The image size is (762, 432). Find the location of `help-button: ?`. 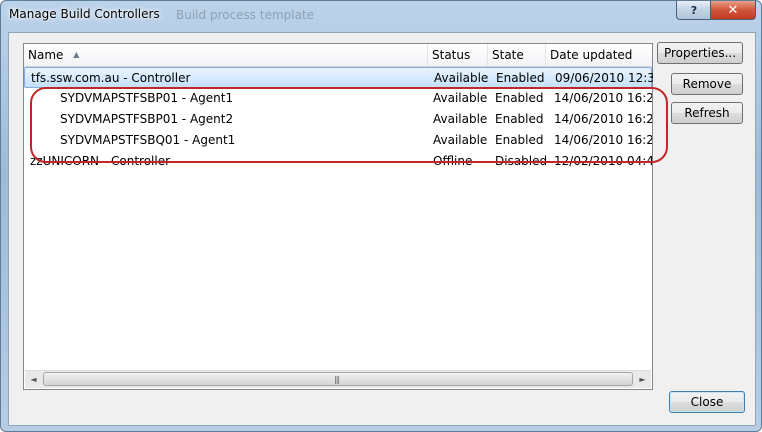

help-button: ? is located at coordinates (694, 10).